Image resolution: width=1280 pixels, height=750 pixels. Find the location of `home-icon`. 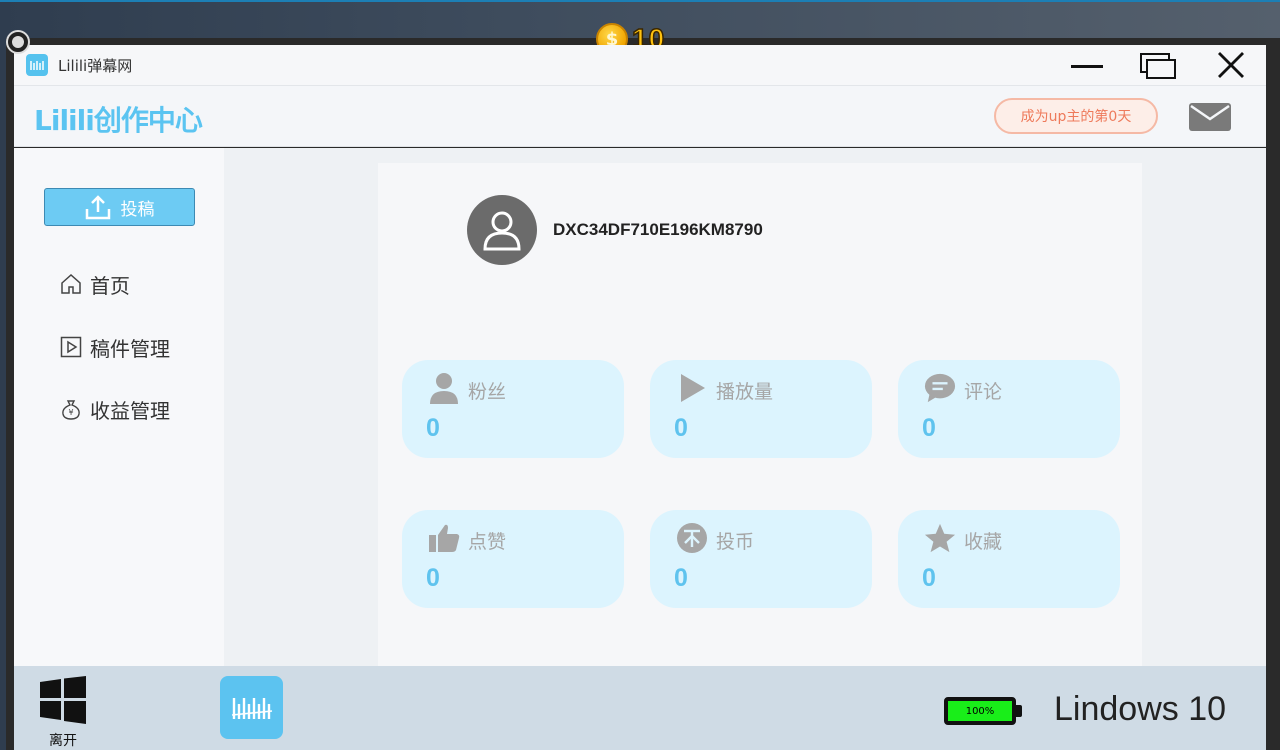

home-icon is located at coordinates (71, 283).